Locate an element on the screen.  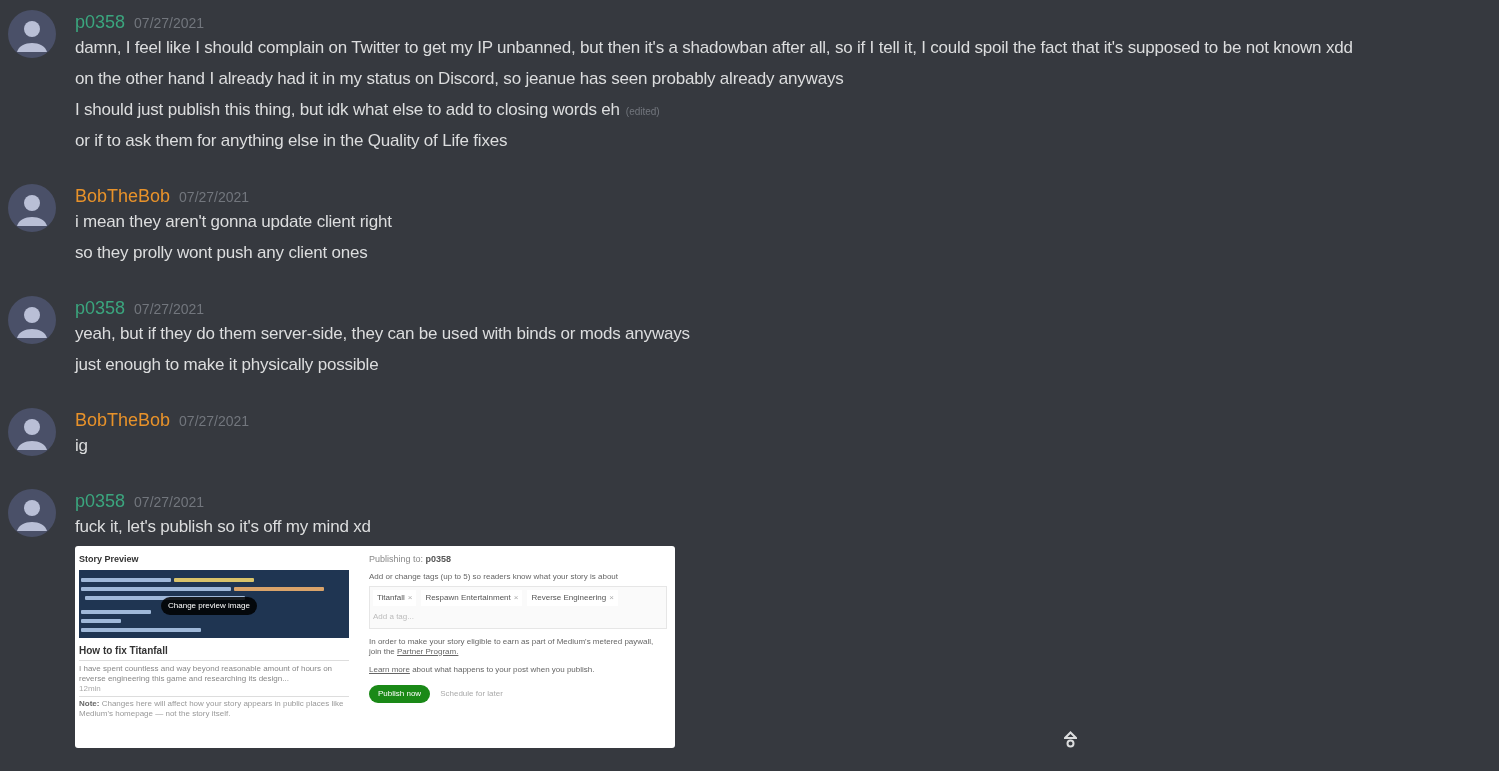
learn-more-text: Learn more about what happens to your post when you publish. is located at coordinates (482, 669).